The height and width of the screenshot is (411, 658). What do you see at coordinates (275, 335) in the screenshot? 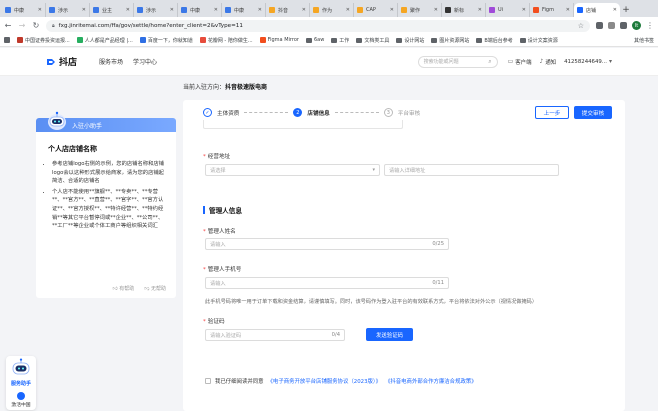
I see `verify-code-input: 请输入验证码 0/4` at bounding box center [275, 335].